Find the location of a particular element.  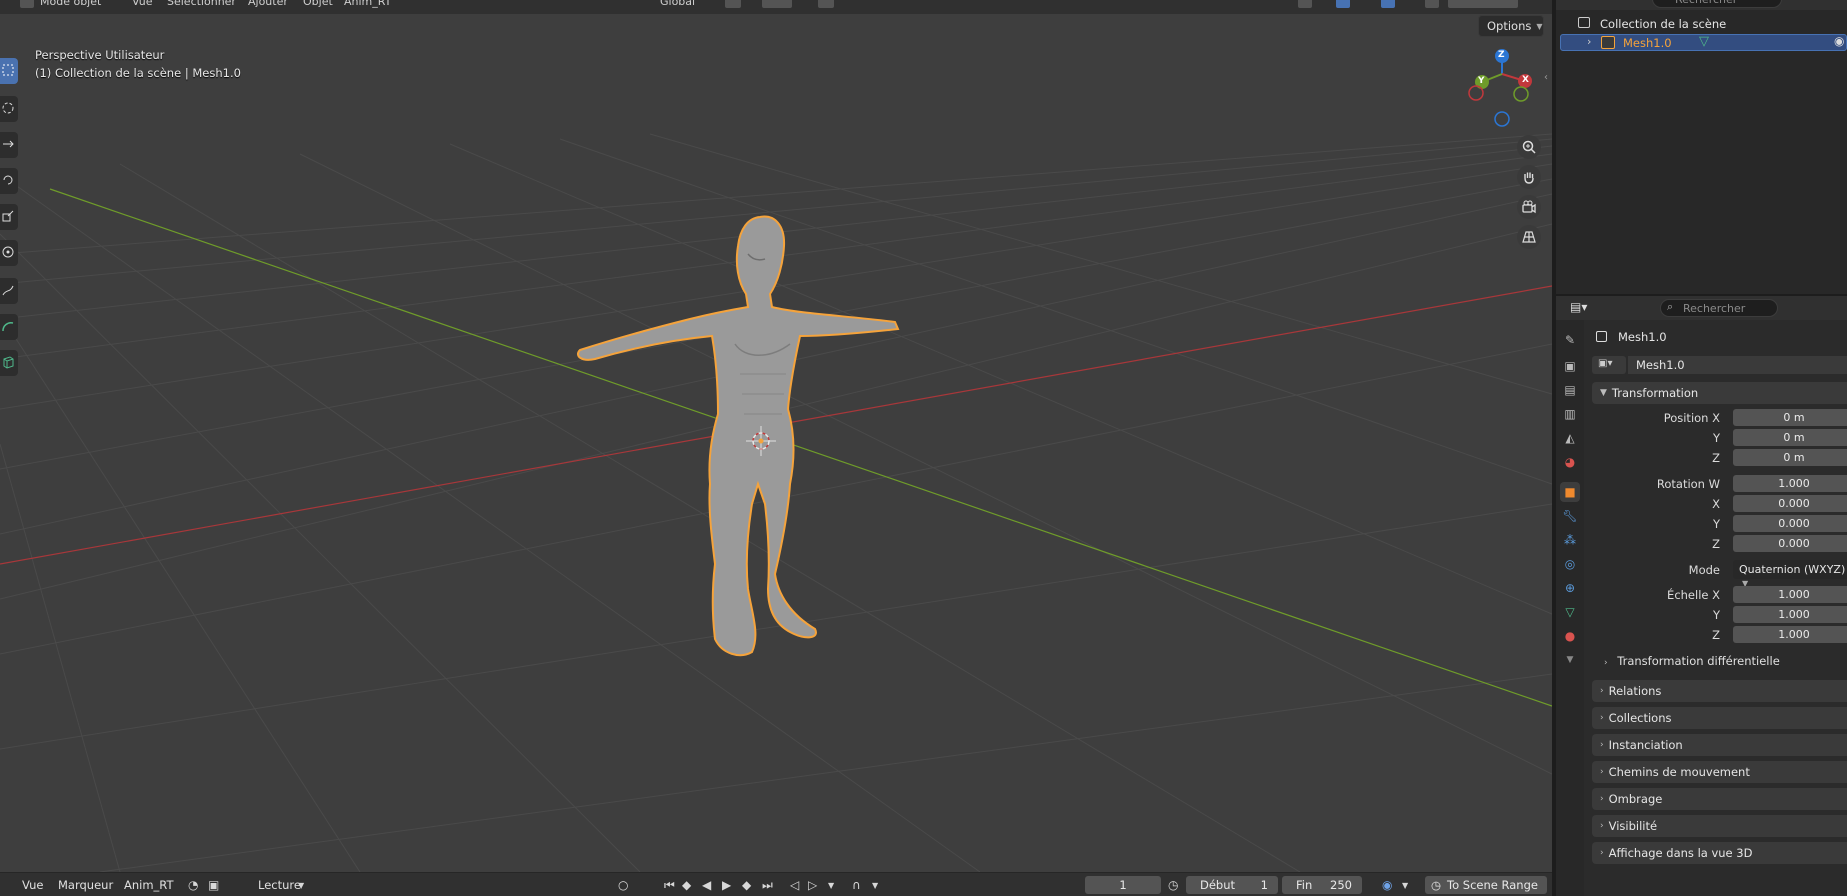

perspective-grid-icon is located at coordinates (1529, 237).